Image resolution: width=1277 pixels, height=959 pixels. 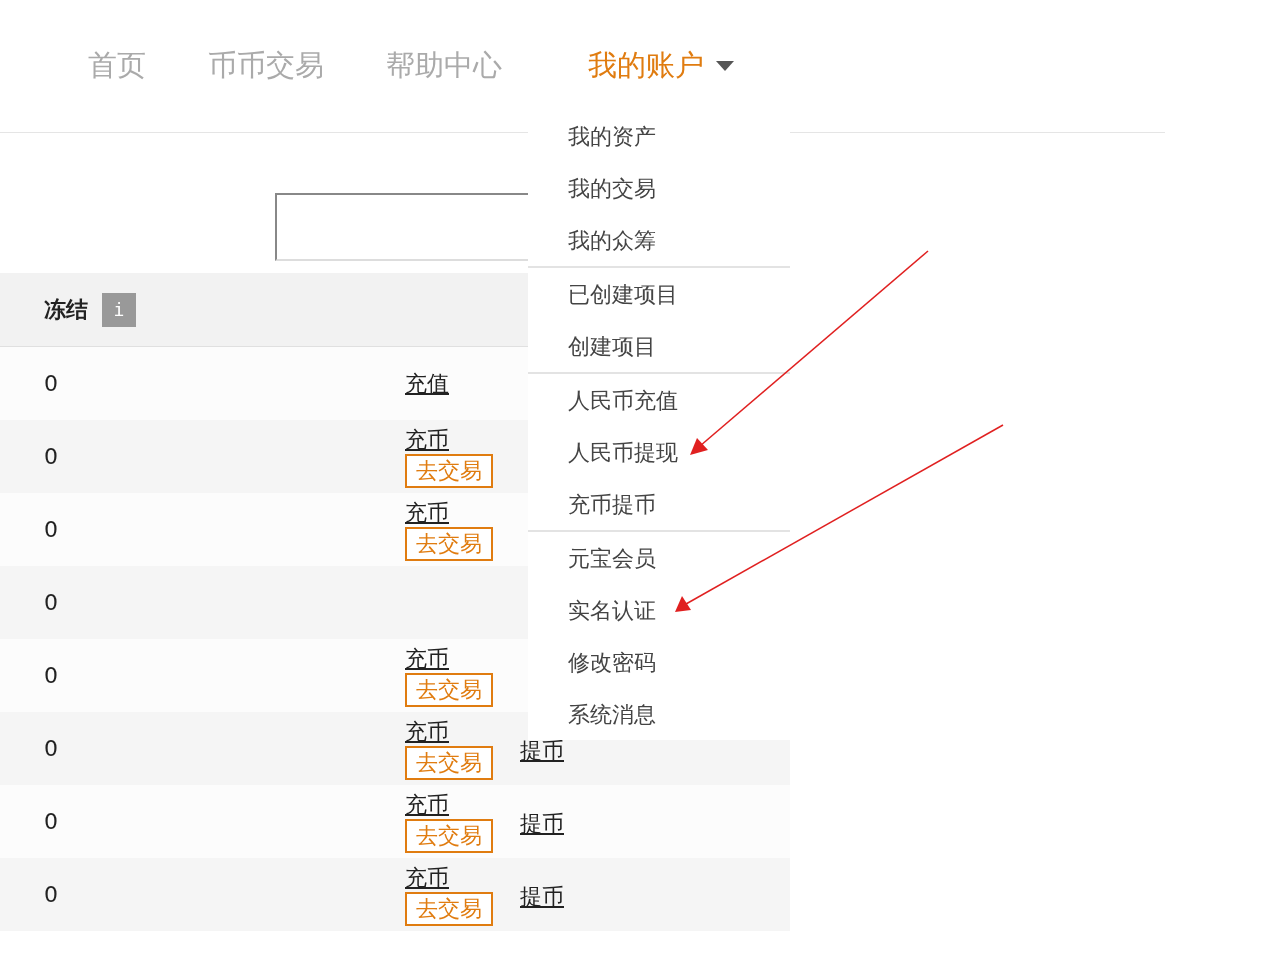 What do you see at coordinates (659, 240) in the screenshot?
I see `menu-item: 我的众筹` at bounding box center [659, 240].